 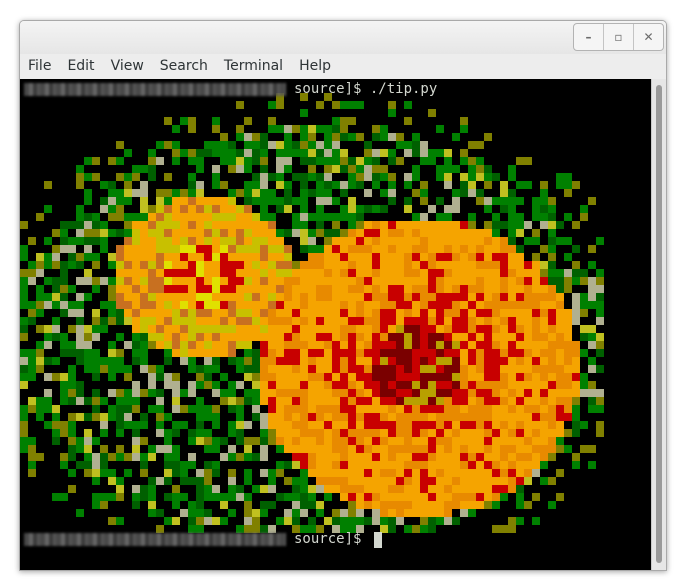 What do you see at coordinates (253, 66) in the screenshot?
I see `menu-terminal: Terminal` at bounding box center [253, 66].